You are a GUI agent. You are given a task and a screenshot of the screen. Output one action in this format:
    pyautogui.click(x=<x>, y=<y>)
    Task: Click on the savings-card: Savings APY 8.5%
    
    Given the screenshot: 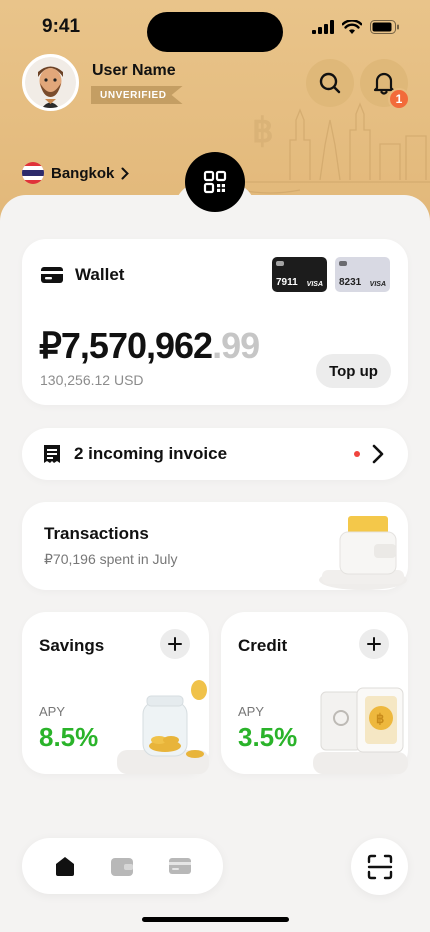 What is the action you would take?
    pyautogui.click(x=115, y=693)
    